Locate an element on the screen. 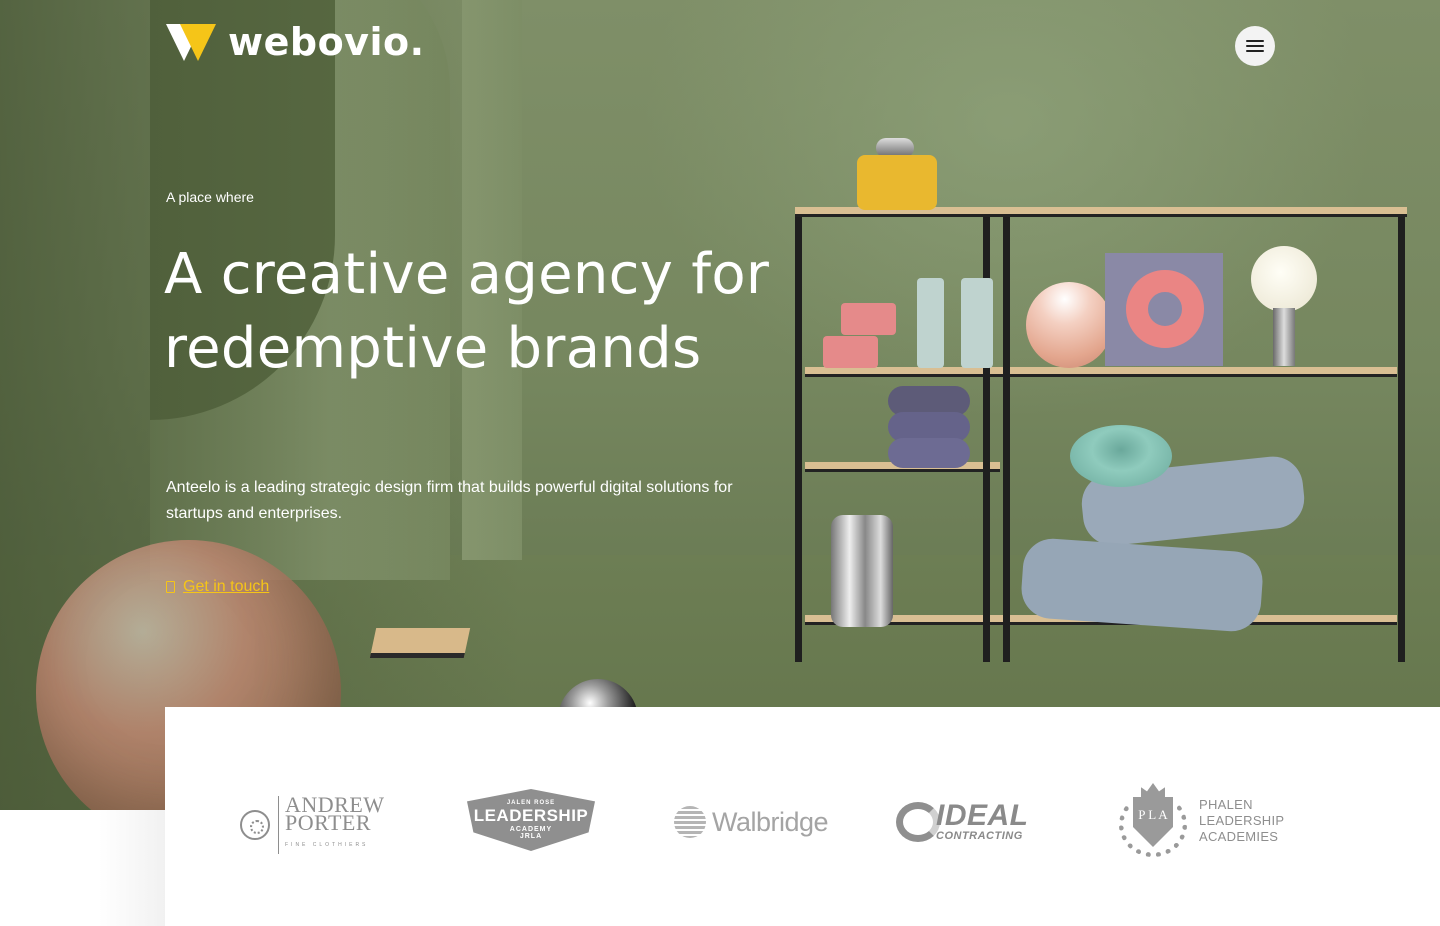  menu-button is located at coordinates (1255, 46).